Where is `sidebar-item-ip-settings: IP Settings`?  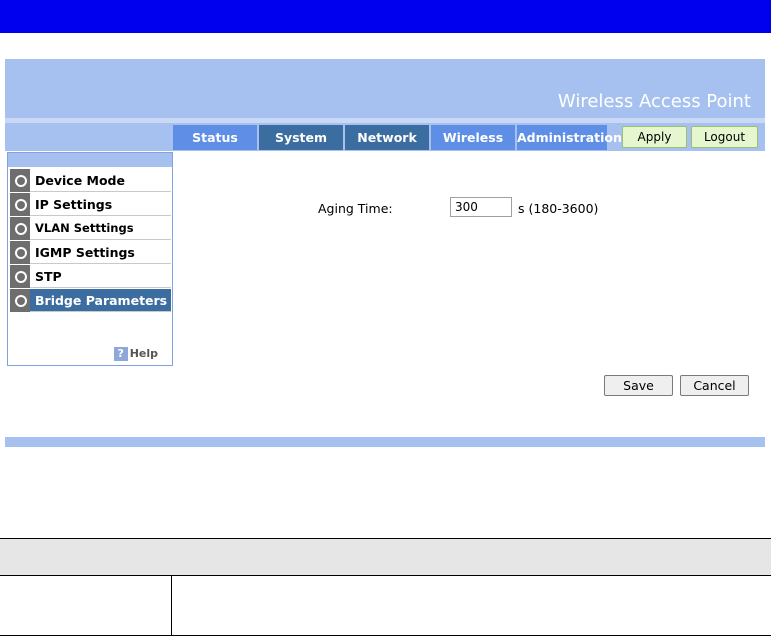 sidebar-item-ip-settings: IP Settings is located at coordinates (90, 204).